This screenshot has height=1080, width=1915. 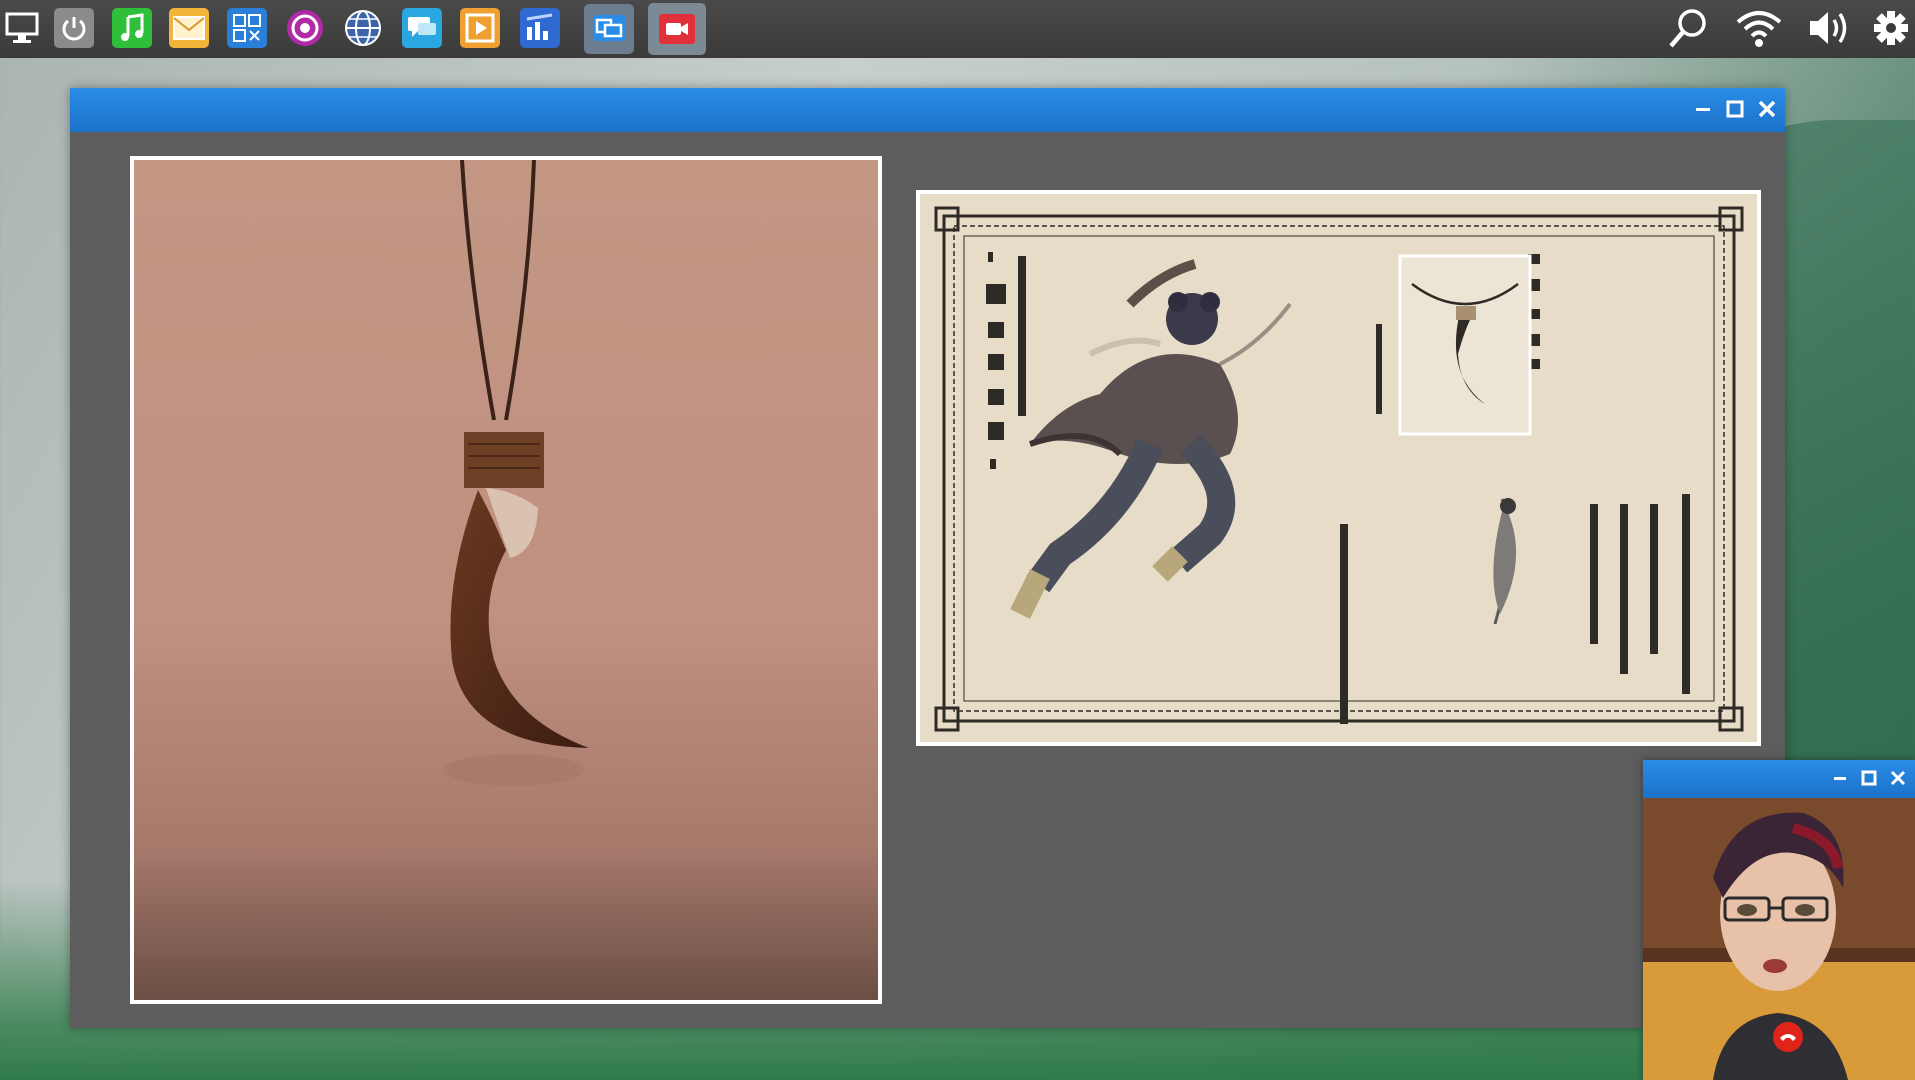 I want to click on main-window-titlebar, so click(x=927, y=110).